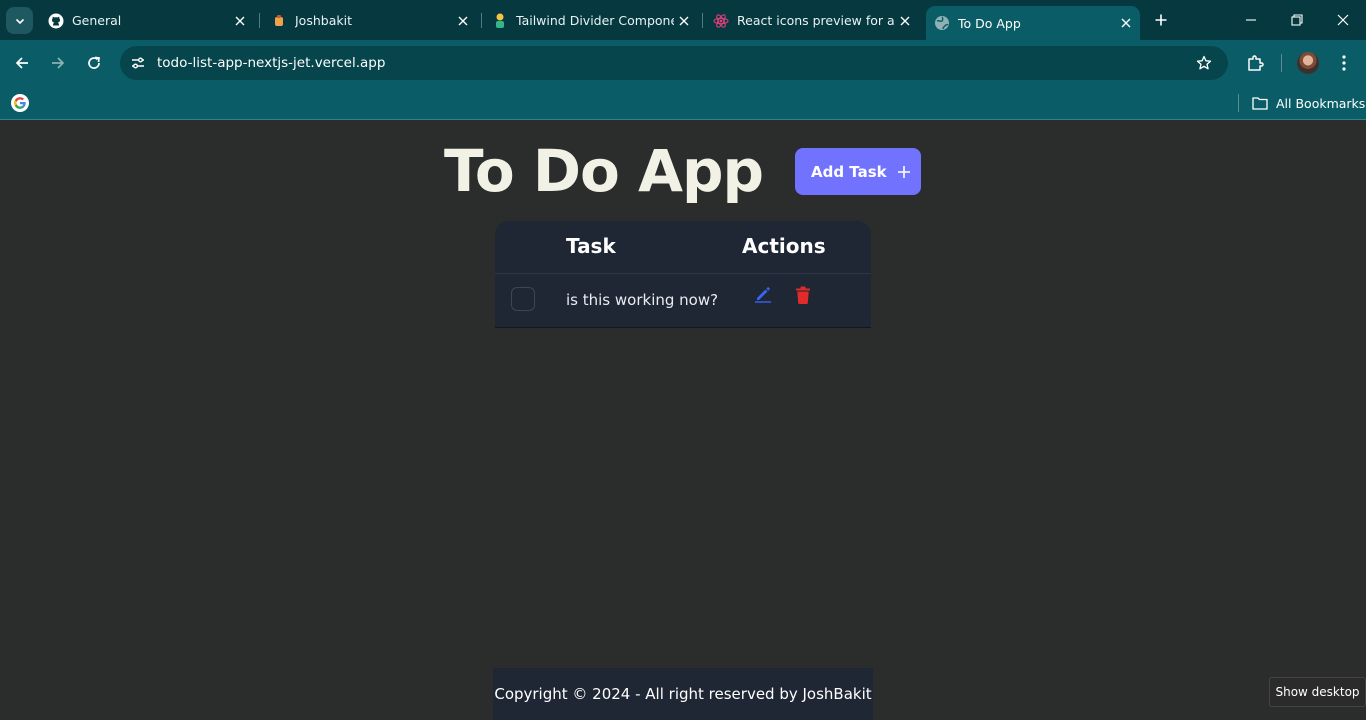  Describe the element at coordinates (1260, 103) in the screenshot. I see `folder-icon` at that location.